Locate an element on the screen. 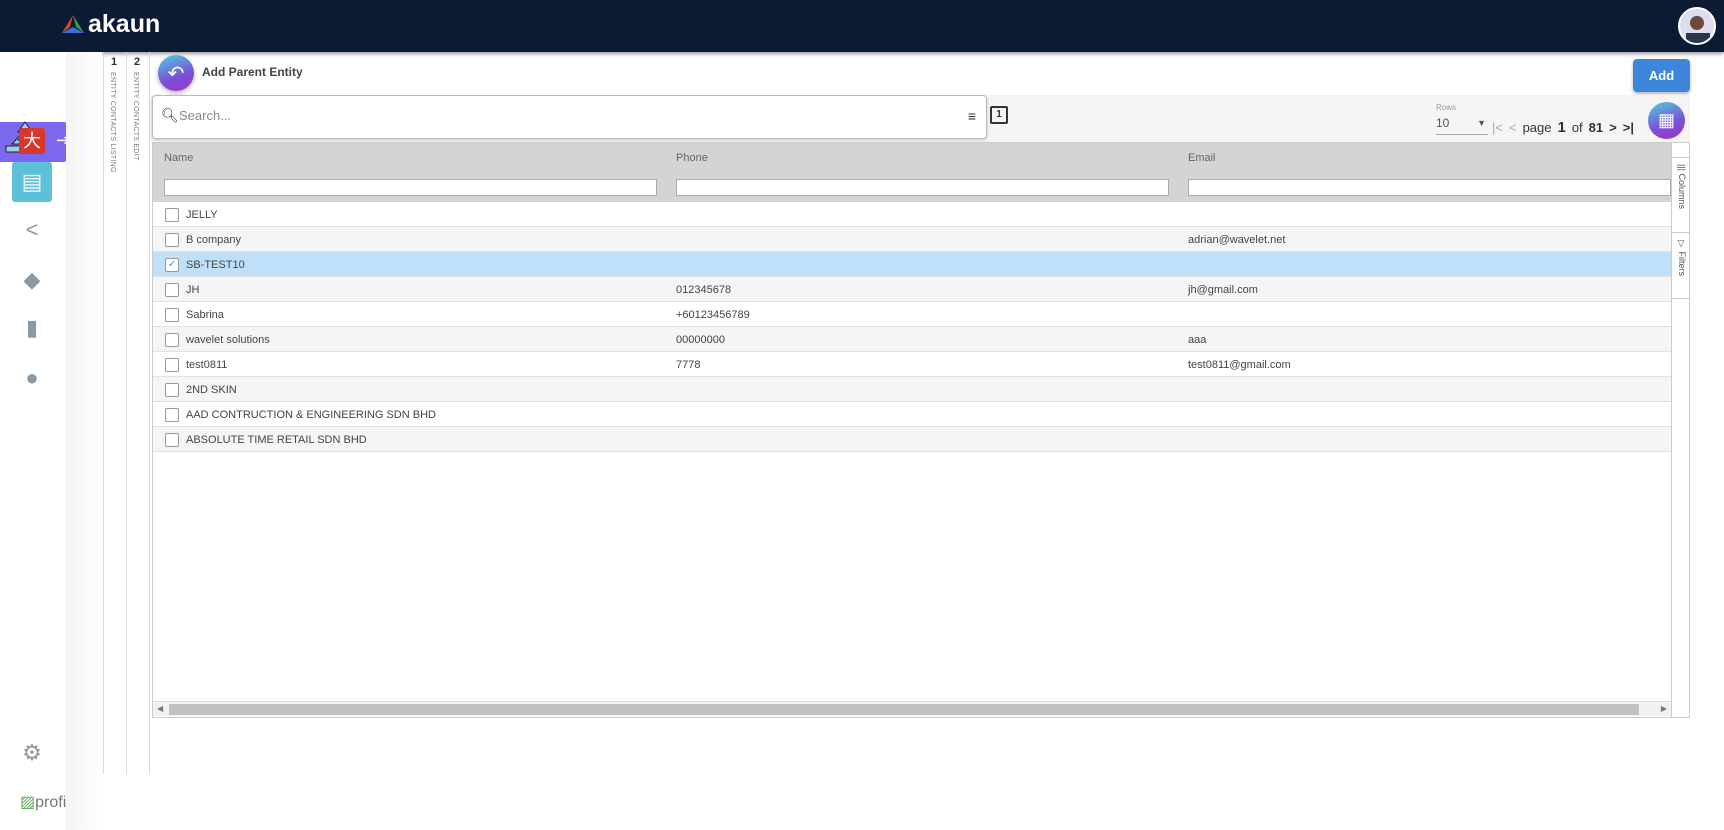  cell-email: test0811@gmail.com is located at coordinates (1239, 365).